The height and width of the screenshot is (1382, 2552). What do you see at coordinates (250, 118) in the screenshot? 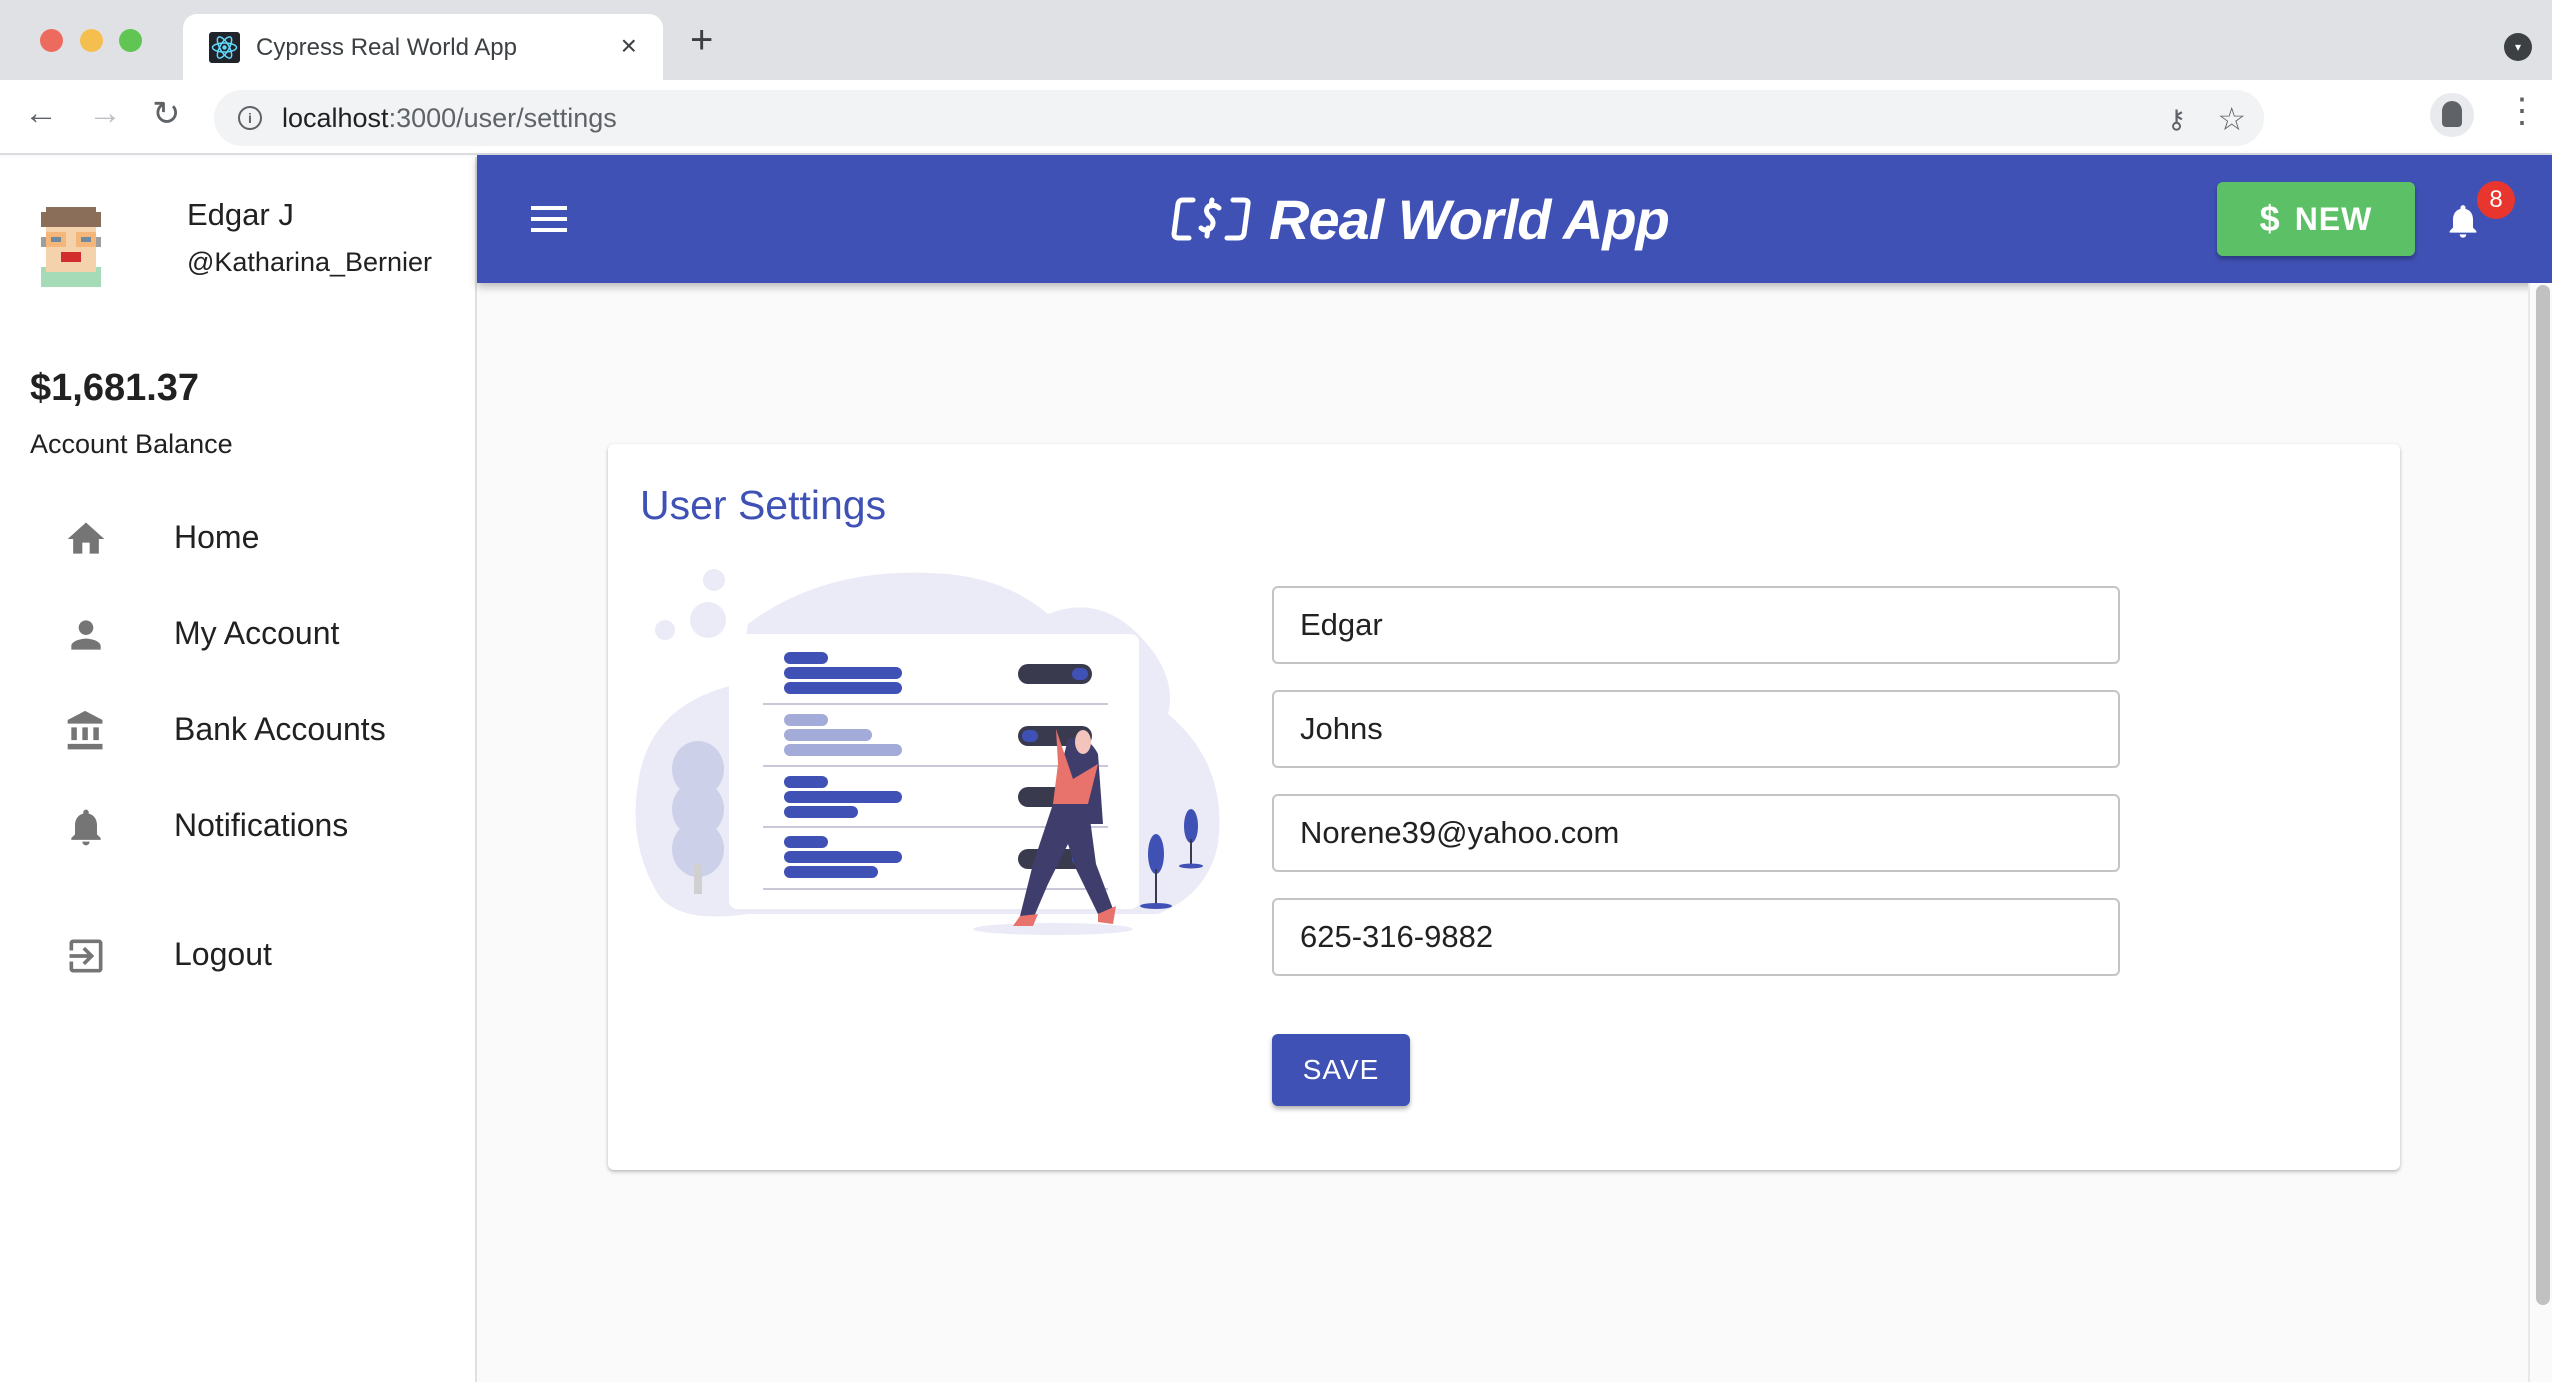
I see `site-info-icon: i` at bounding box center [250, 118].